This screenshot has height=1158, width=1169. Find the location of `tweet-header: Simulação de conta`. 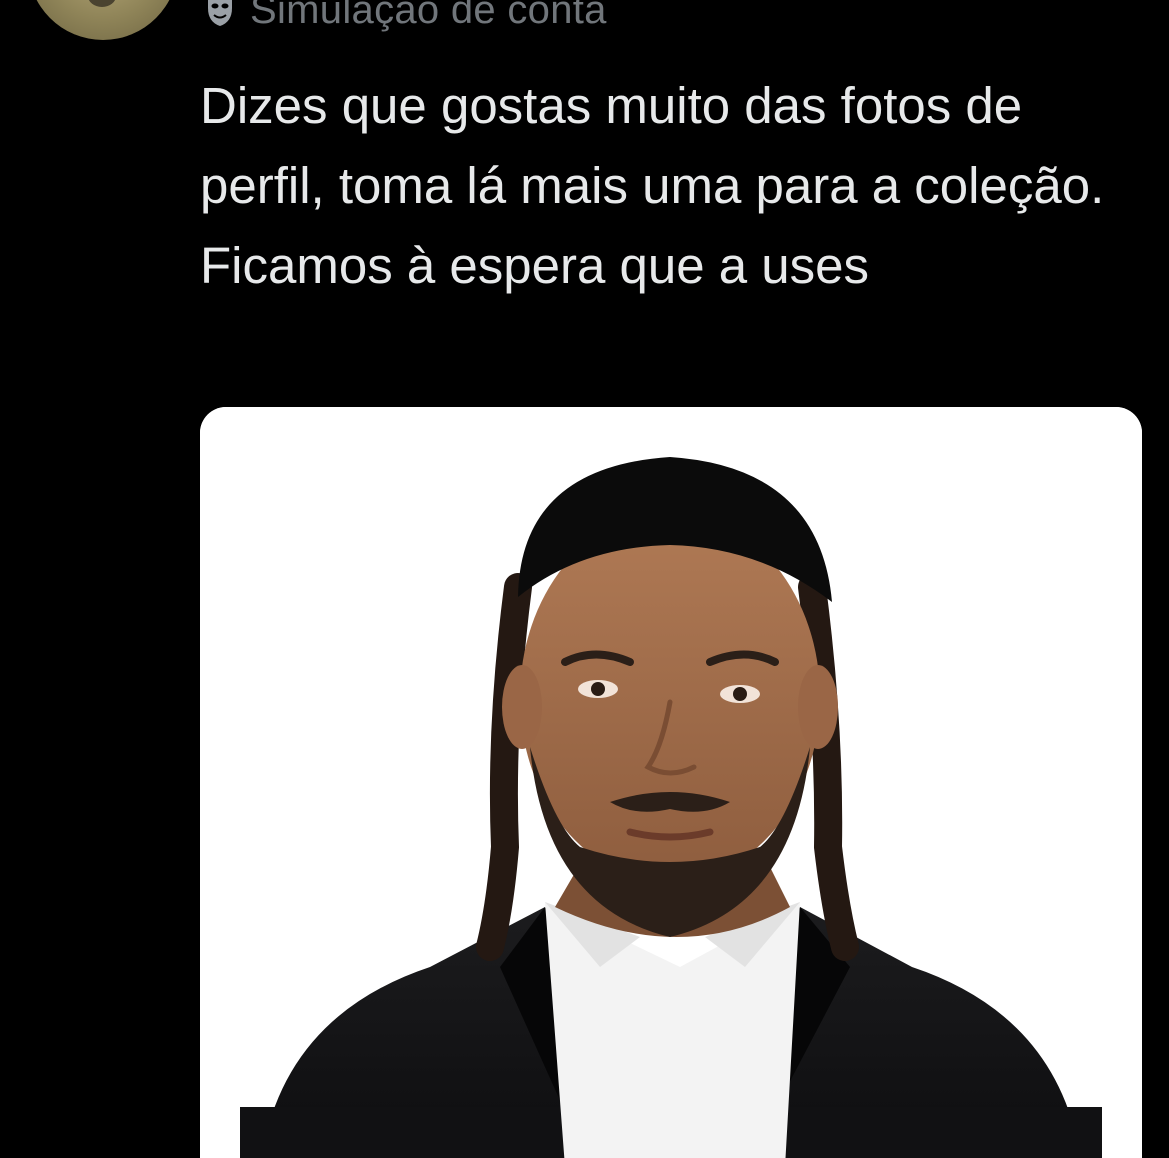

tweet-header: Simulação de conta is located at coordinates (405, 18).